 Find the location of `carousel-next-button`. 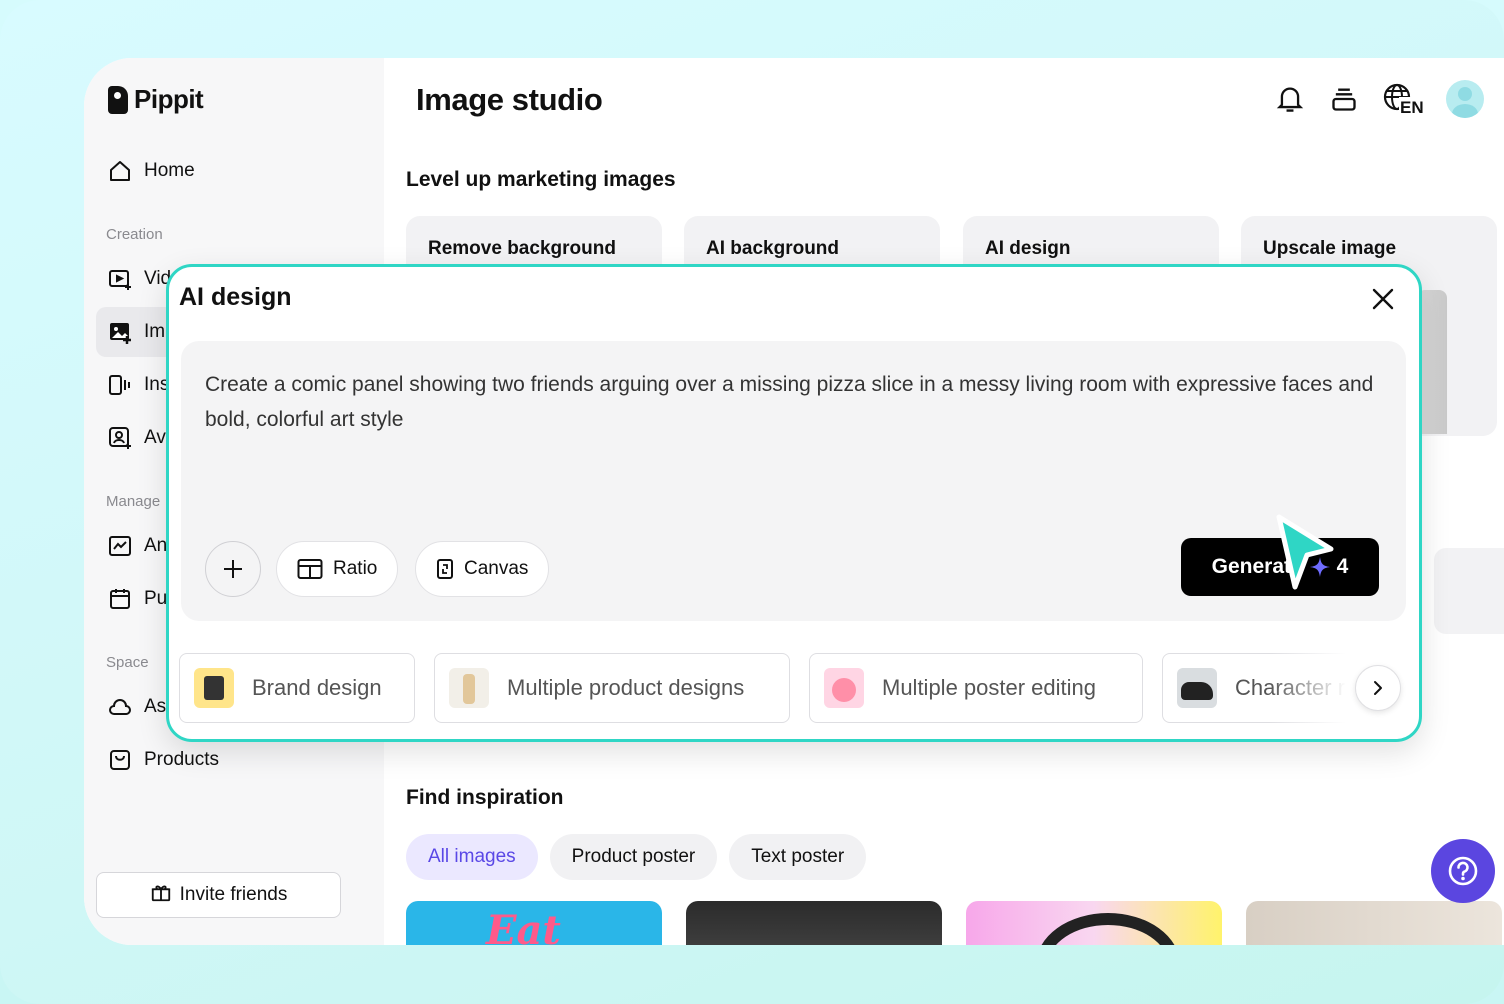

carousel-next-button is located at coordinates (1378, 688).